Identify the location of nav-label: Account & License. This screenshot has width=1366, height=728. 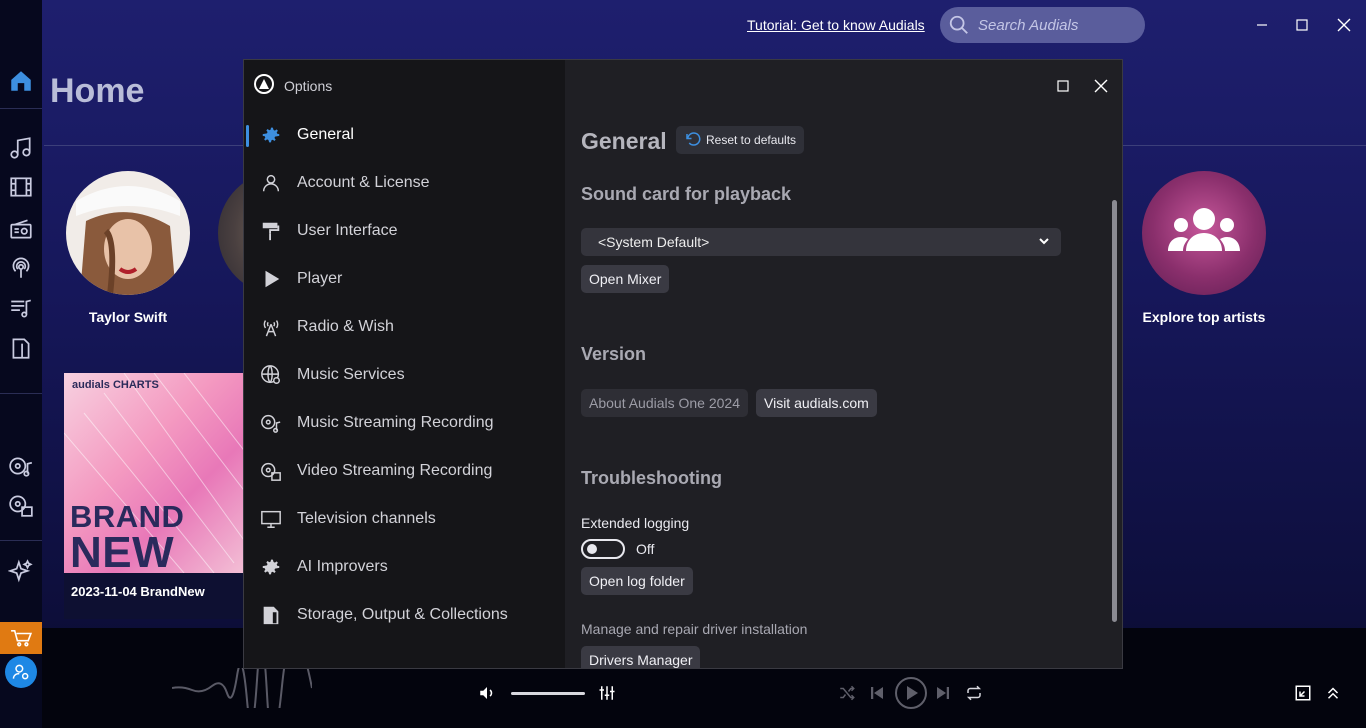
(363, 182).